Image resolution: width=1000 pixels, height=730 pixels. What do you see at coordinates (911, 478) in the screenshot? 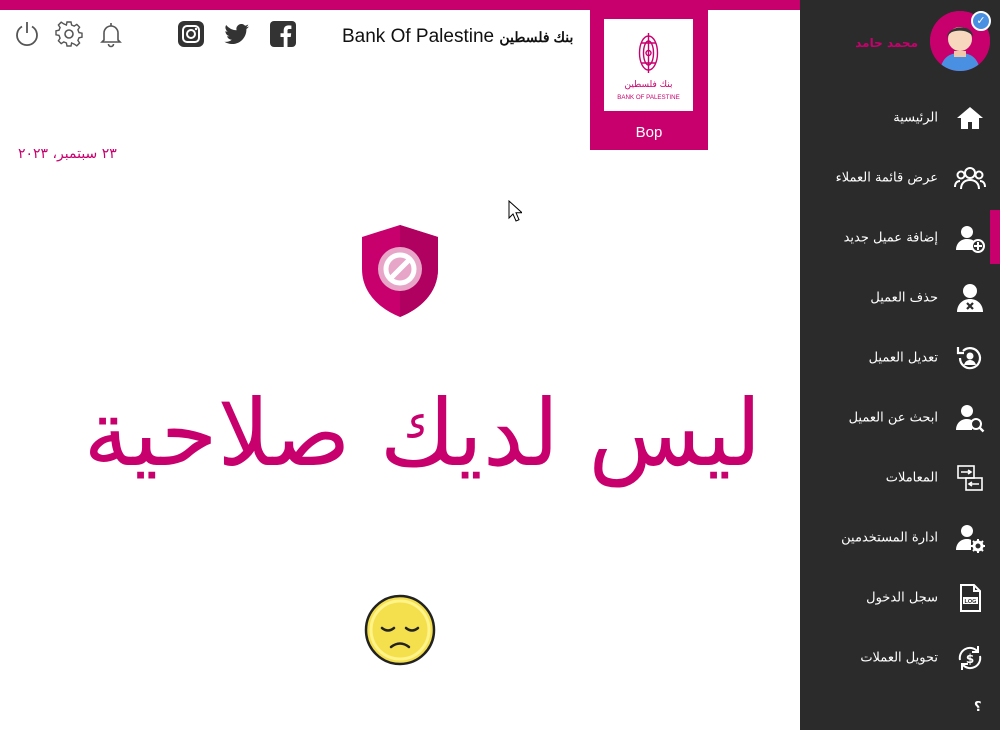
I see `sidebar-item-label: المعاملات` at bounding box center [911, 478].